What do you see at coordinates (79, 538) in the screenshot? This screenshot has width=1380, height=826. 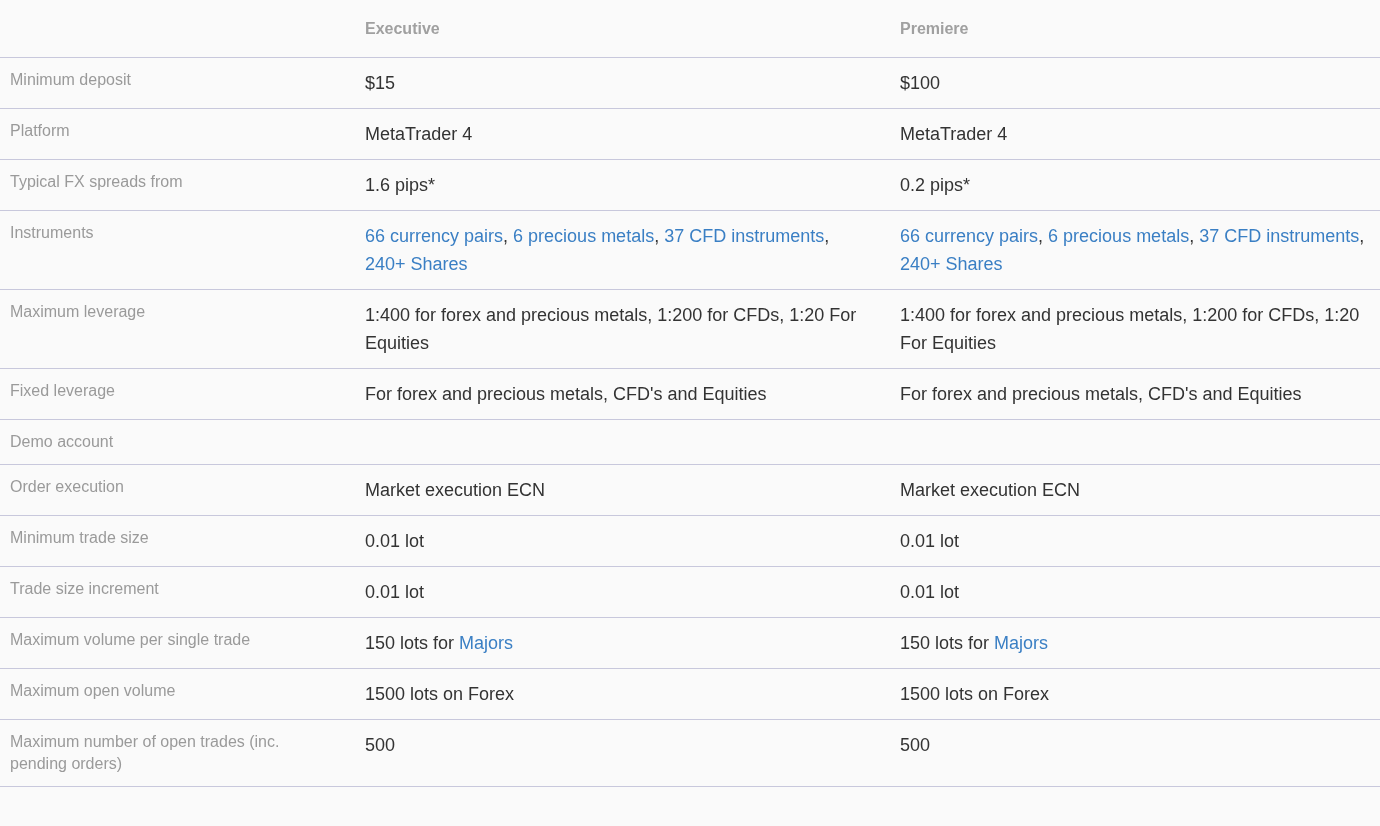 I see `row-label: Minimum trade size` at bounding box center [79, 538].